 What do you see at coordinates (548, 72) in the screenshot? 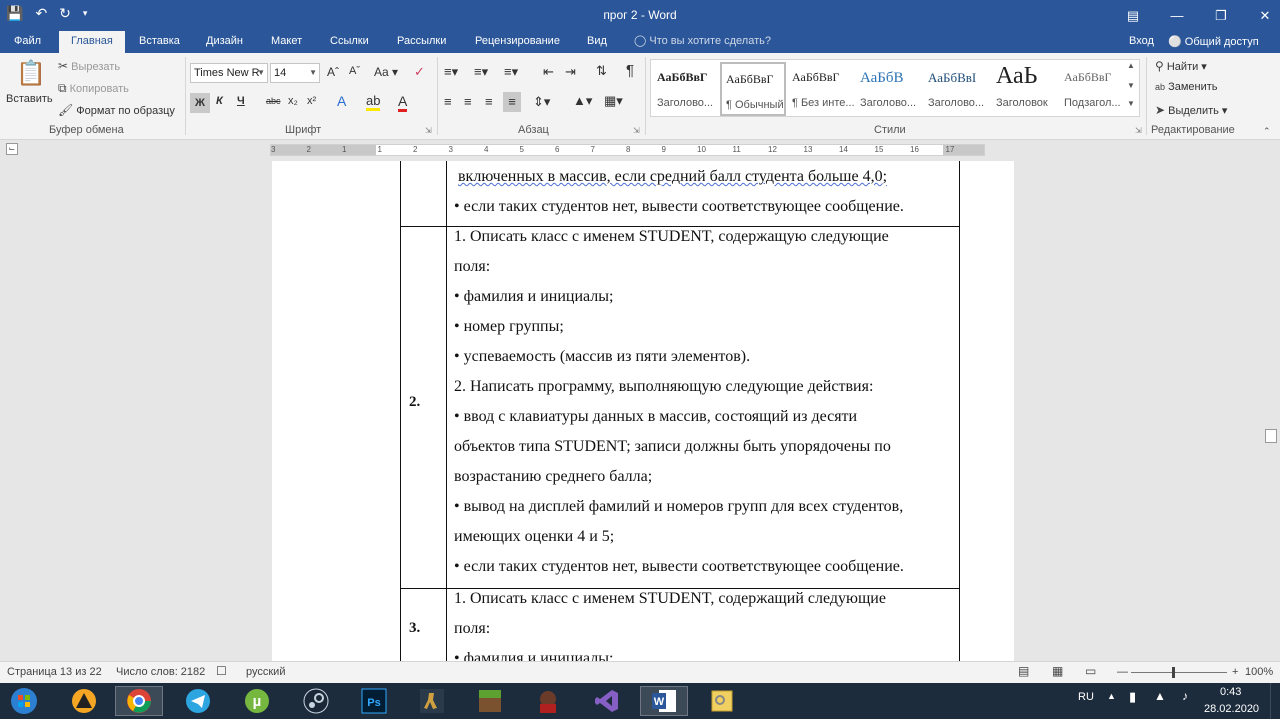
I see `decrease-indent-icon: ⇤` at bounding box center [548, 72].